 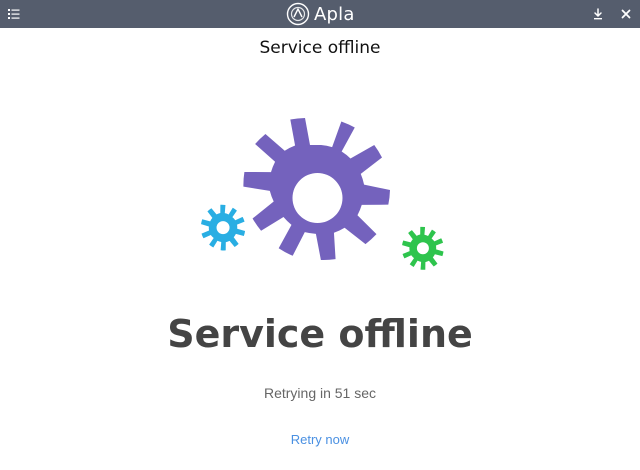 I want to click on brand-name: Apla, so click(x=334, y=14).